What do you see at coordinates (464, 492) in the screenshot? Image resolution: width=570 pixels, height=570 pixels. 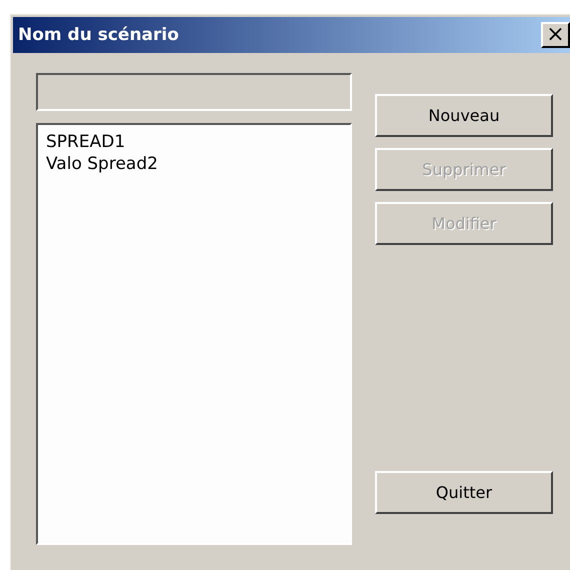 I see `dialog-button: Quitter` at bounding box center [464, 492].